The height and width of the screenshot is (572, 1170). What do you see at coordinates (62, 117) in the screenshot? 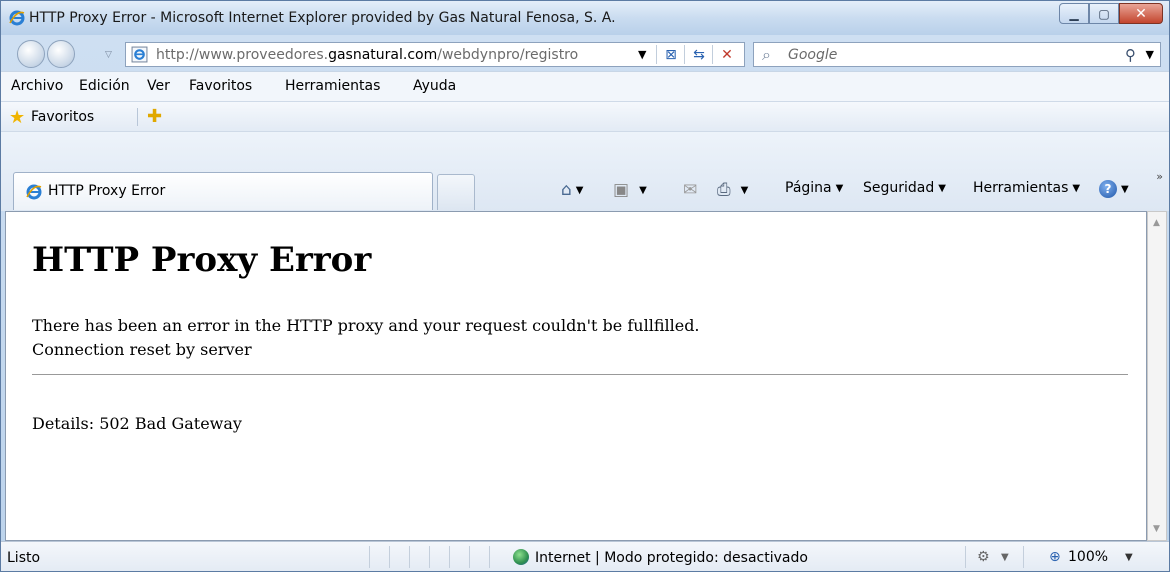
I see `favorites-button: Favoritos` at bounding box center [62, 117].